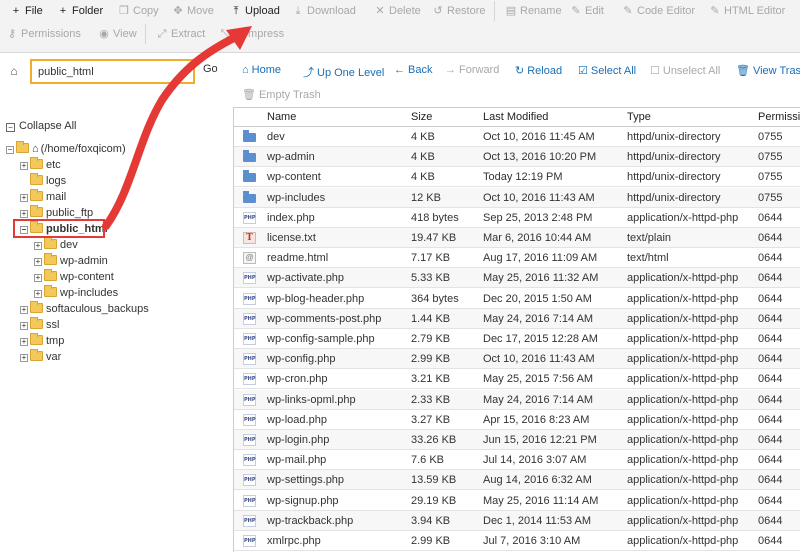 The height and width of the screenshot is (552, 800). I want to click on rename-button: ▤ Rename, so click(533, 11).